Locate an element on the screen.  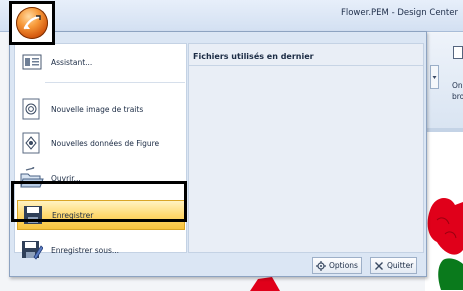
save-as-icon is located at coordinates (32, 250).